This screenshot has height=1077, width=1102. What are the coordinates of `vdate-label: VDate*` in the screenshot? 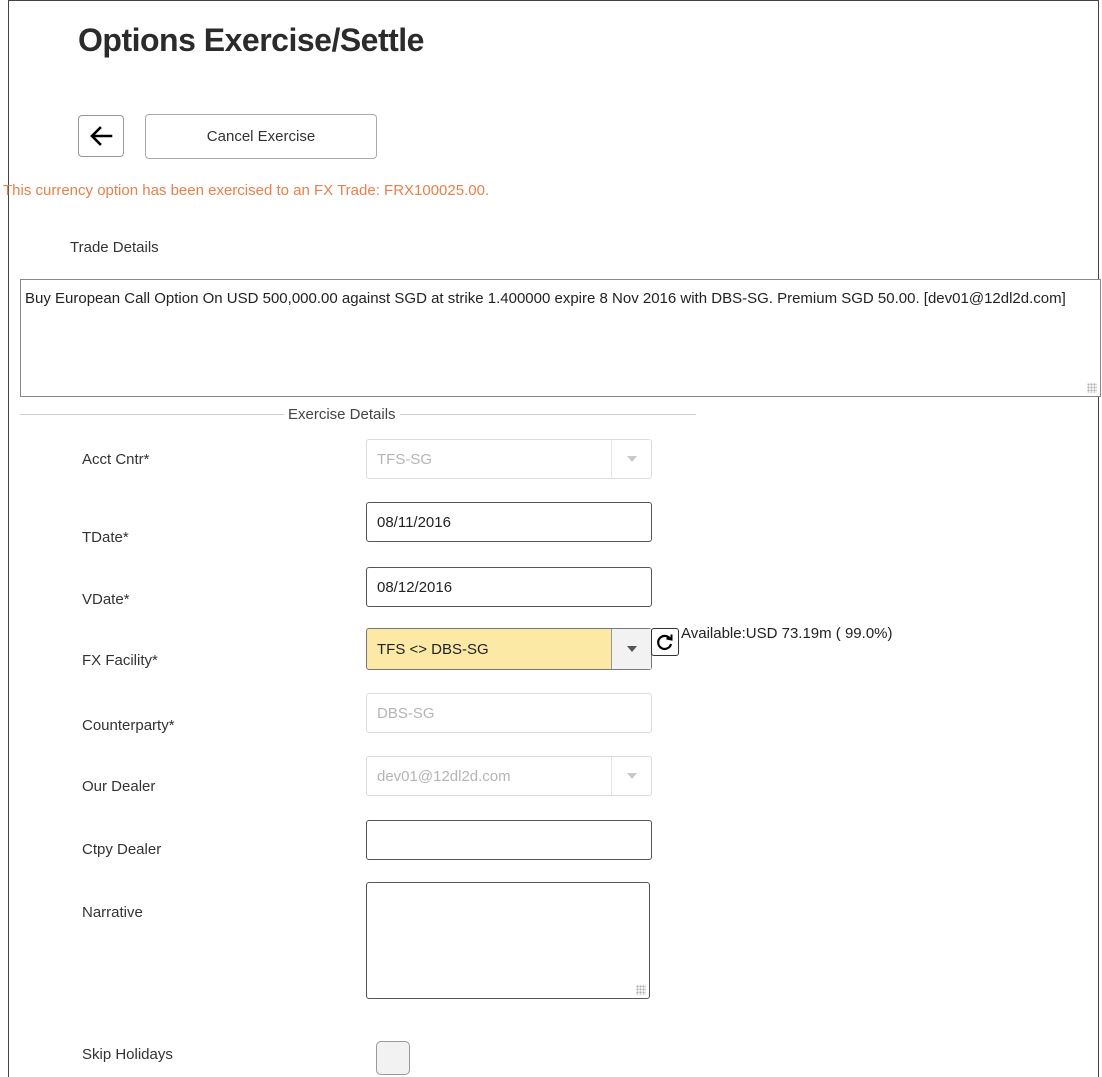 It's located at (106, 599).